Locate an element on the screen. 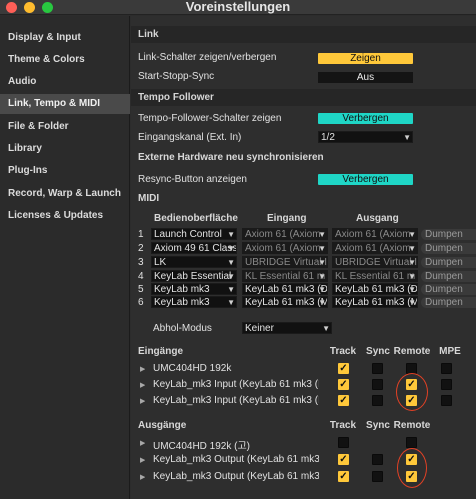 The image size is (476, 499). sidebar-item-link-tempo-midi: Link, Tempo & MIDI is located at coordinates (65, 104).